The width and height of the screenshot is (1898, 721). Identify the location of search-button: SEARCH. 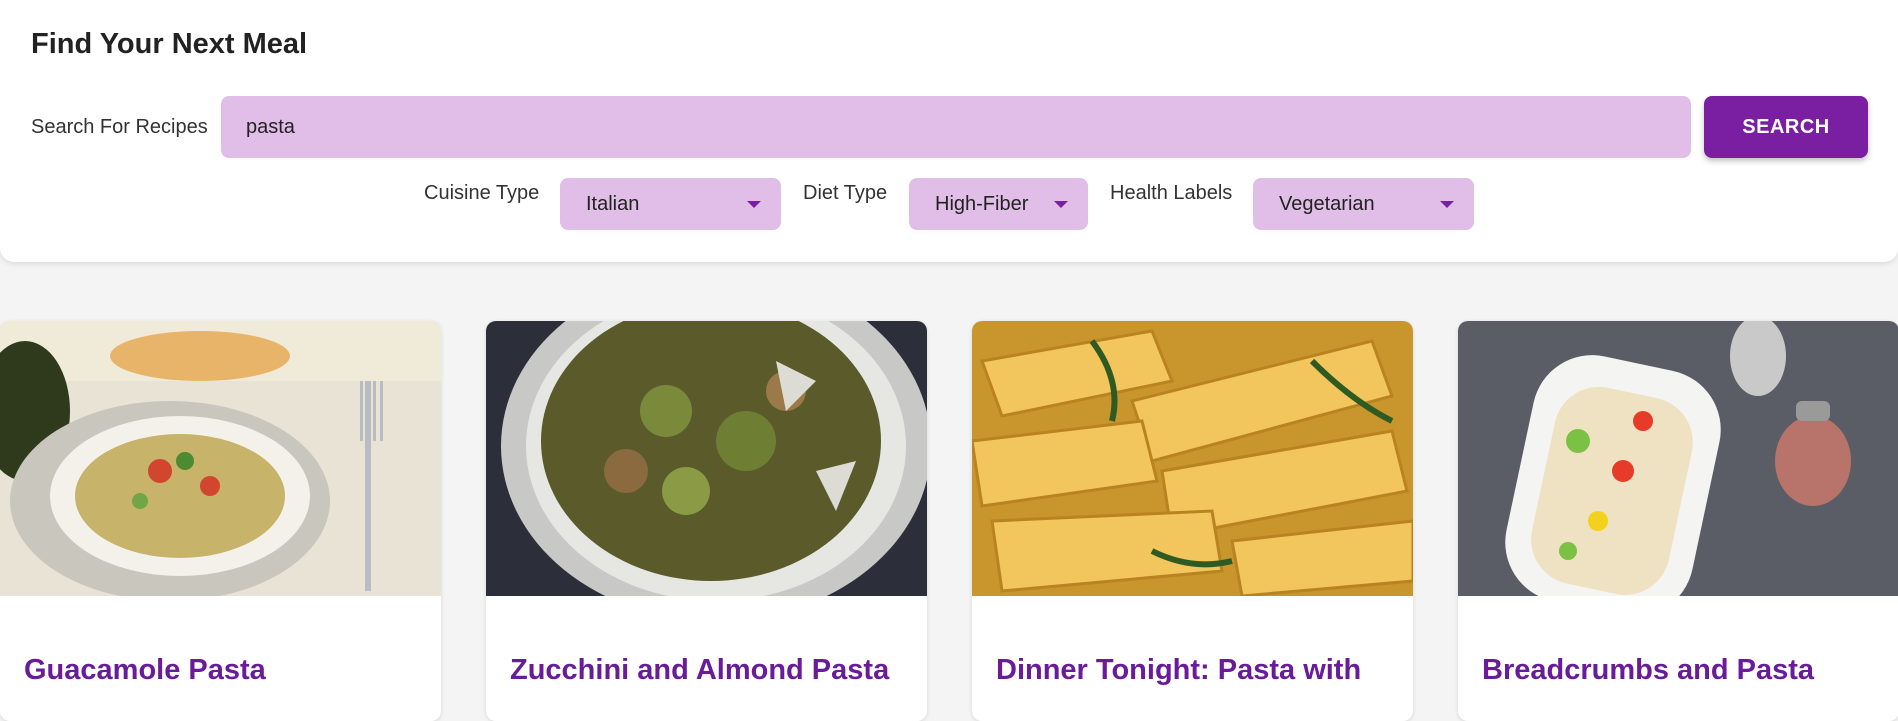
(1786, 127).